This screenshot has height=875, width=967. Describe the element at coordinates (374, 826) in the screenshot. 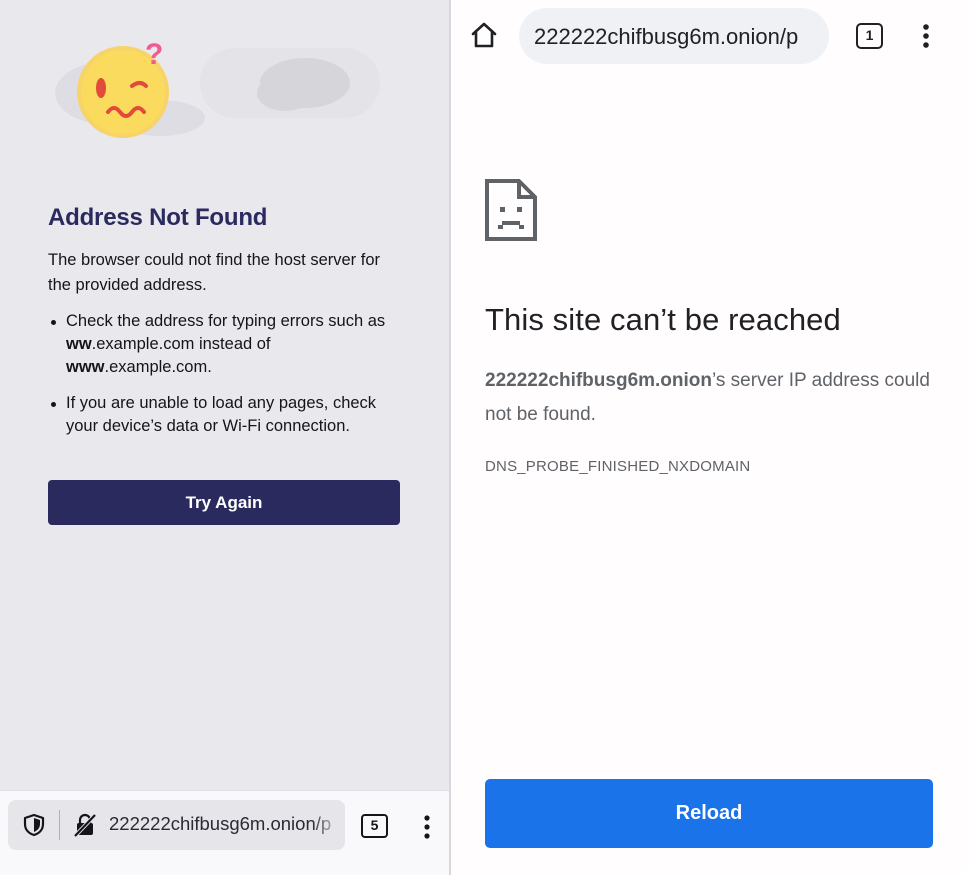

I see `tab-counter: 5` at that location.